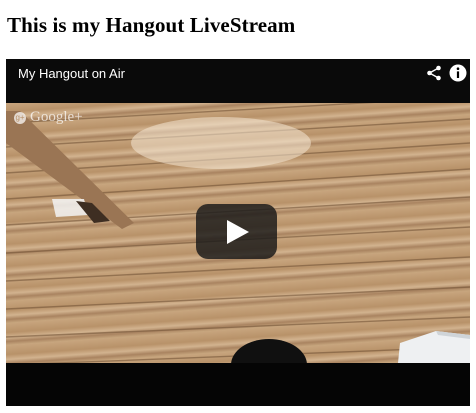 The height and width of the screenshot is (413, 476). I want to click on video-title: My Hangout on Air, so click(71, 73).